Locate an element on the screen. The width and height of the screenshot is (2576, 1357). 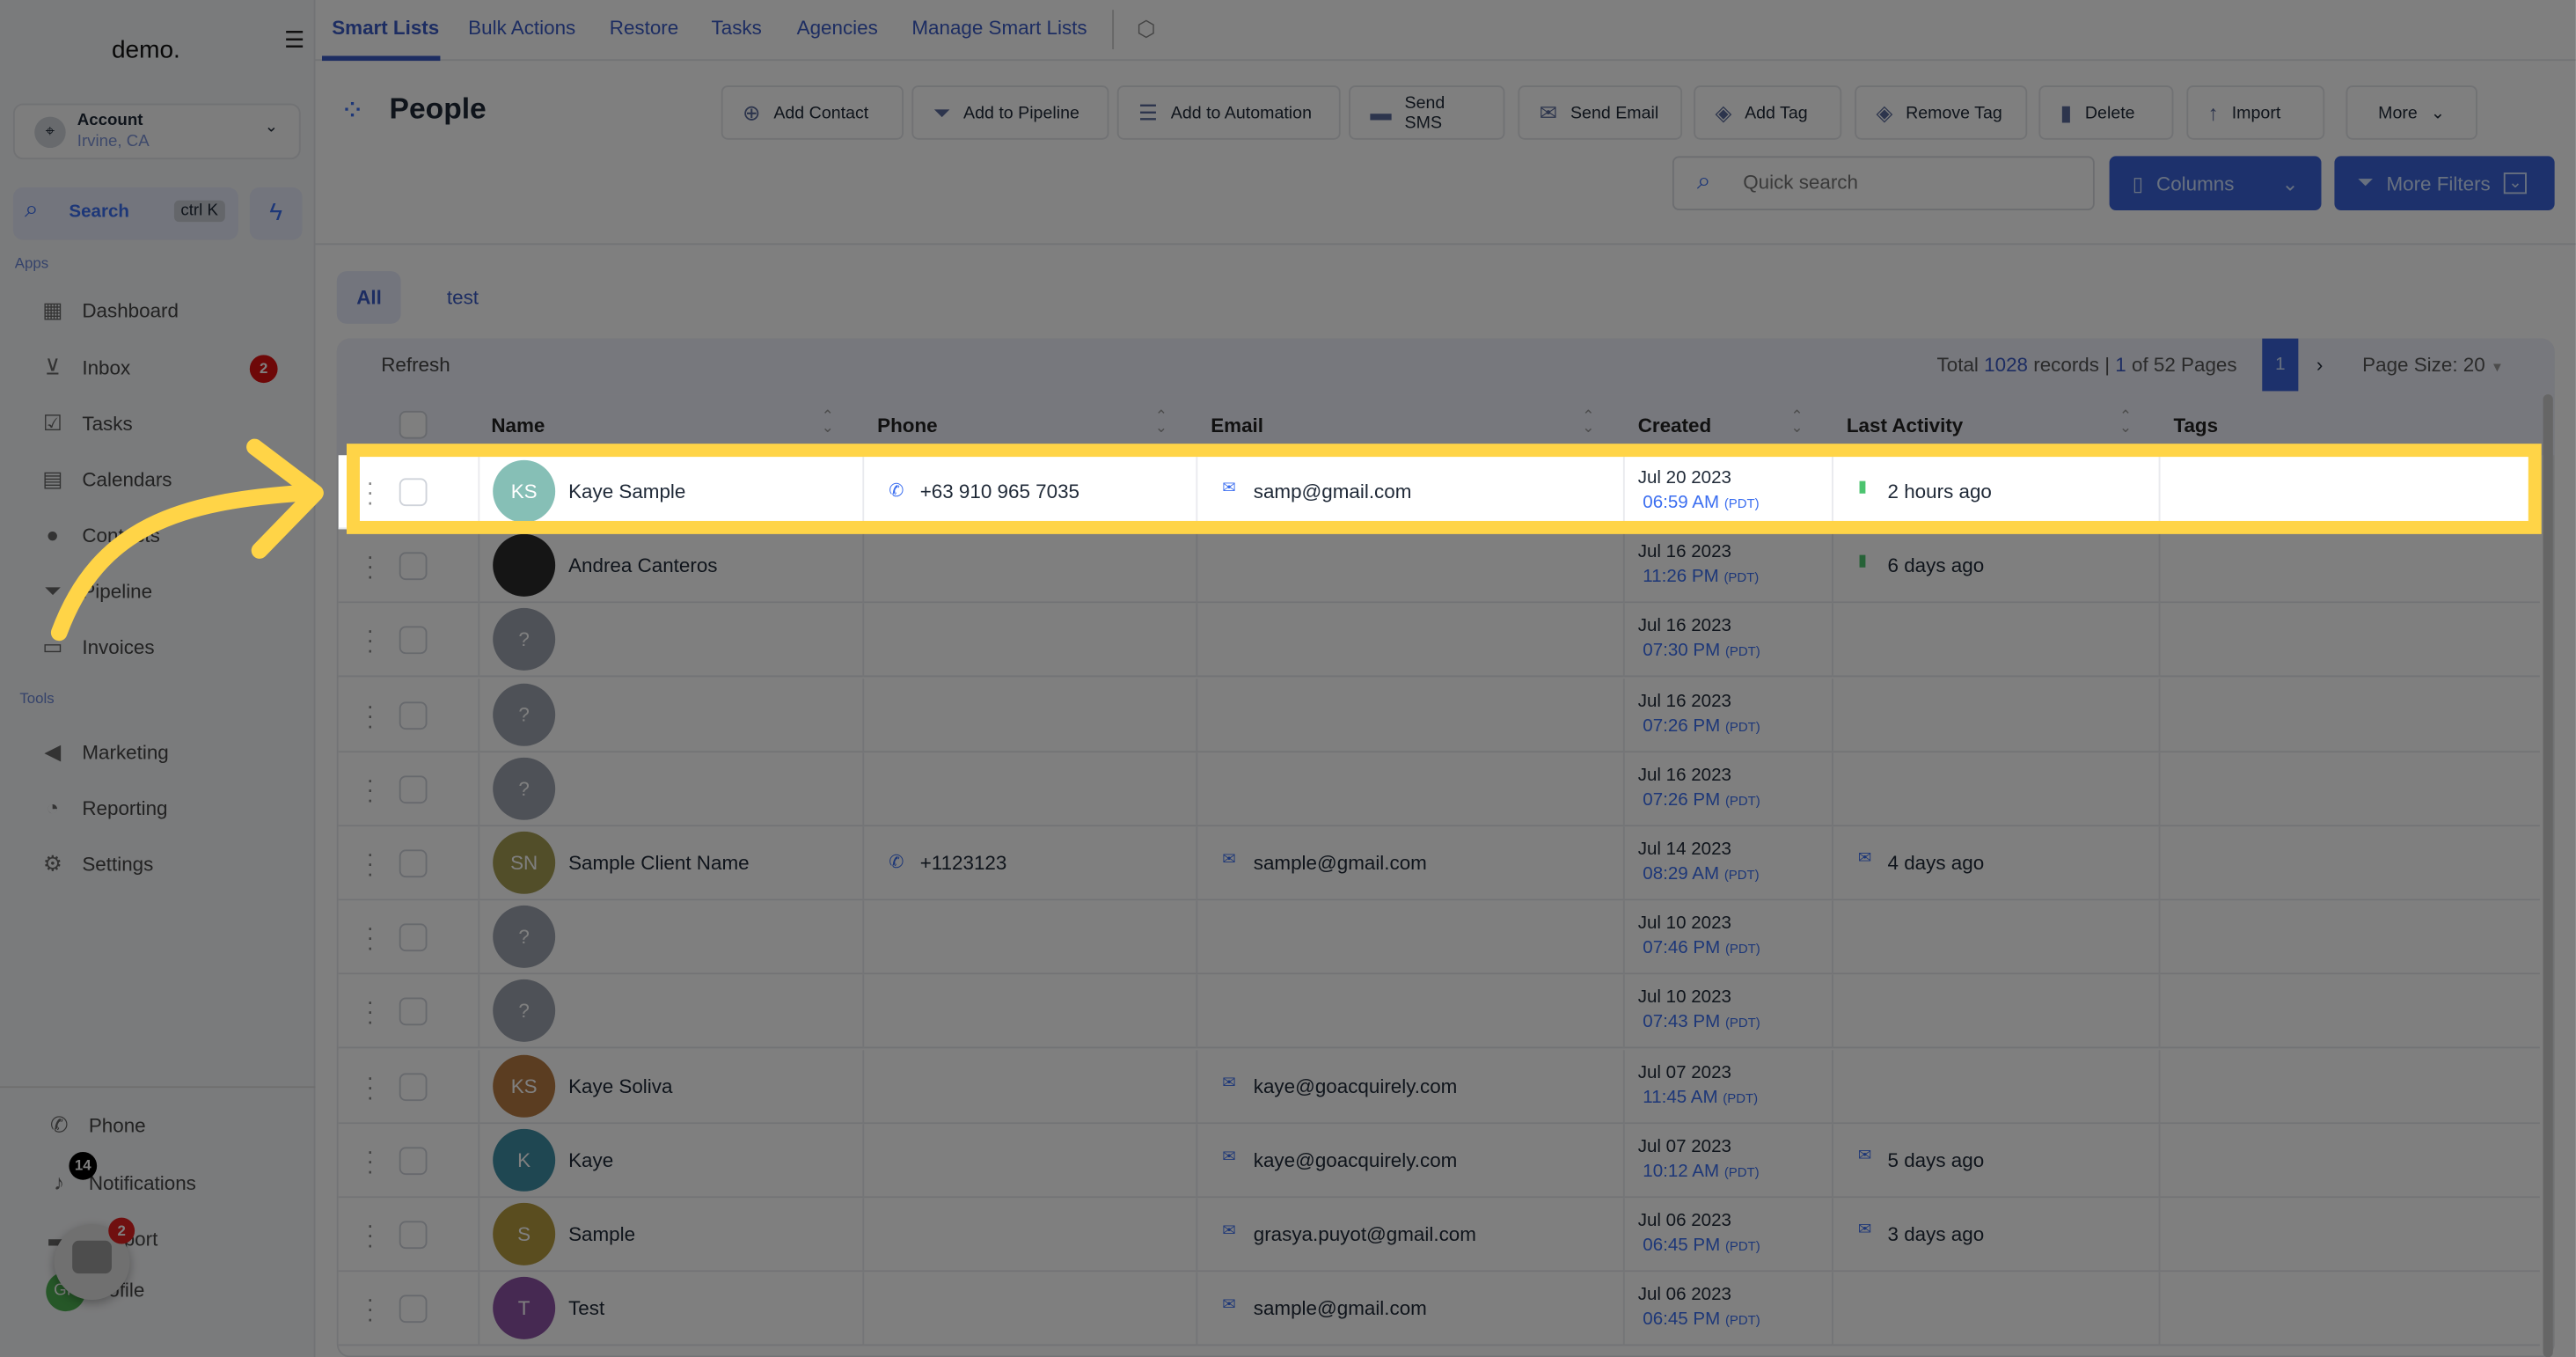
email-icon: ✉ is located at coordinates (1229, 489).